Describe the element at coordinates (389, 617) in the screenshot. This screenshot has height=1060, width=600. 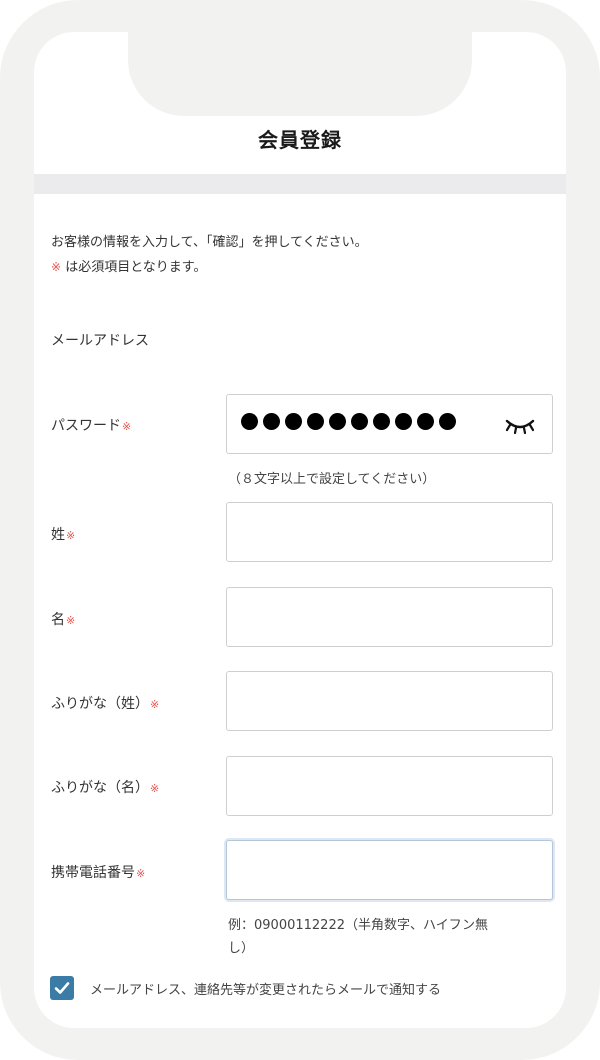
I see `first-name-field` at that location.